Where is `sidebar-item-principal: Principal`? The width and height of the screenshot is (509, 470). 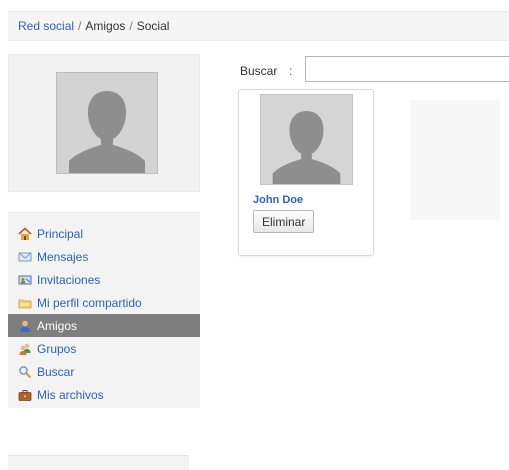 sidebar-item-principal: Principal is located at coordinates (104, 233).